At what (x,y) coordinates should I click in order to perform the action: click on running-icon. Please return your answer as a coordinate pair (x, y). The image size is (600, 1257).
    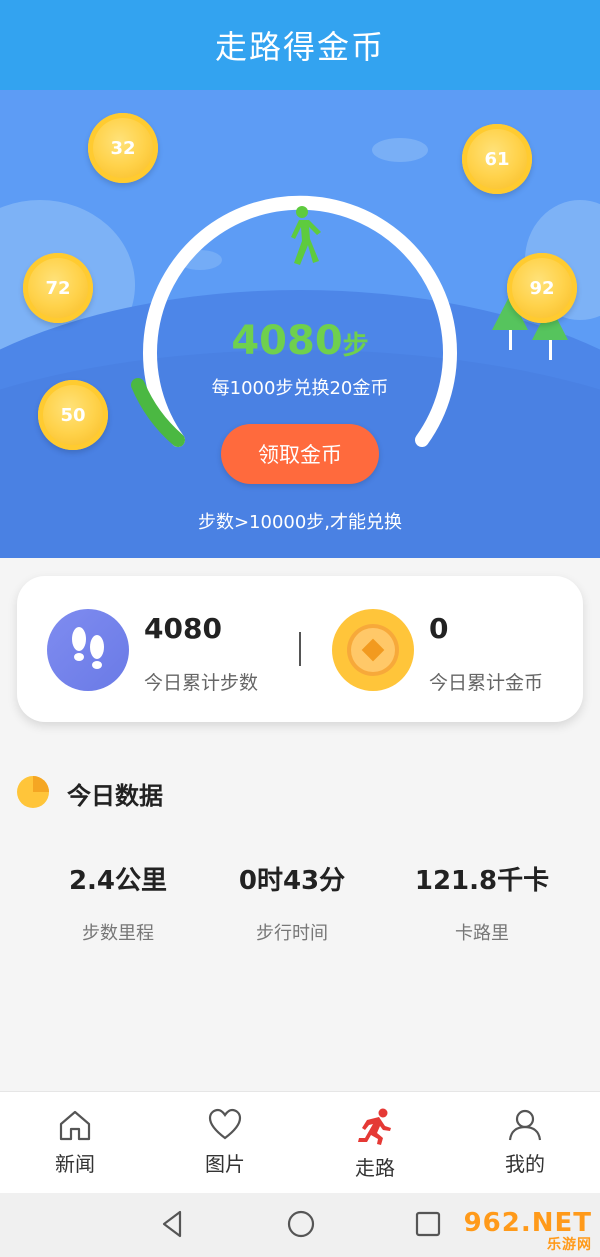
    Looking at the image, I should click on (374, 1126).